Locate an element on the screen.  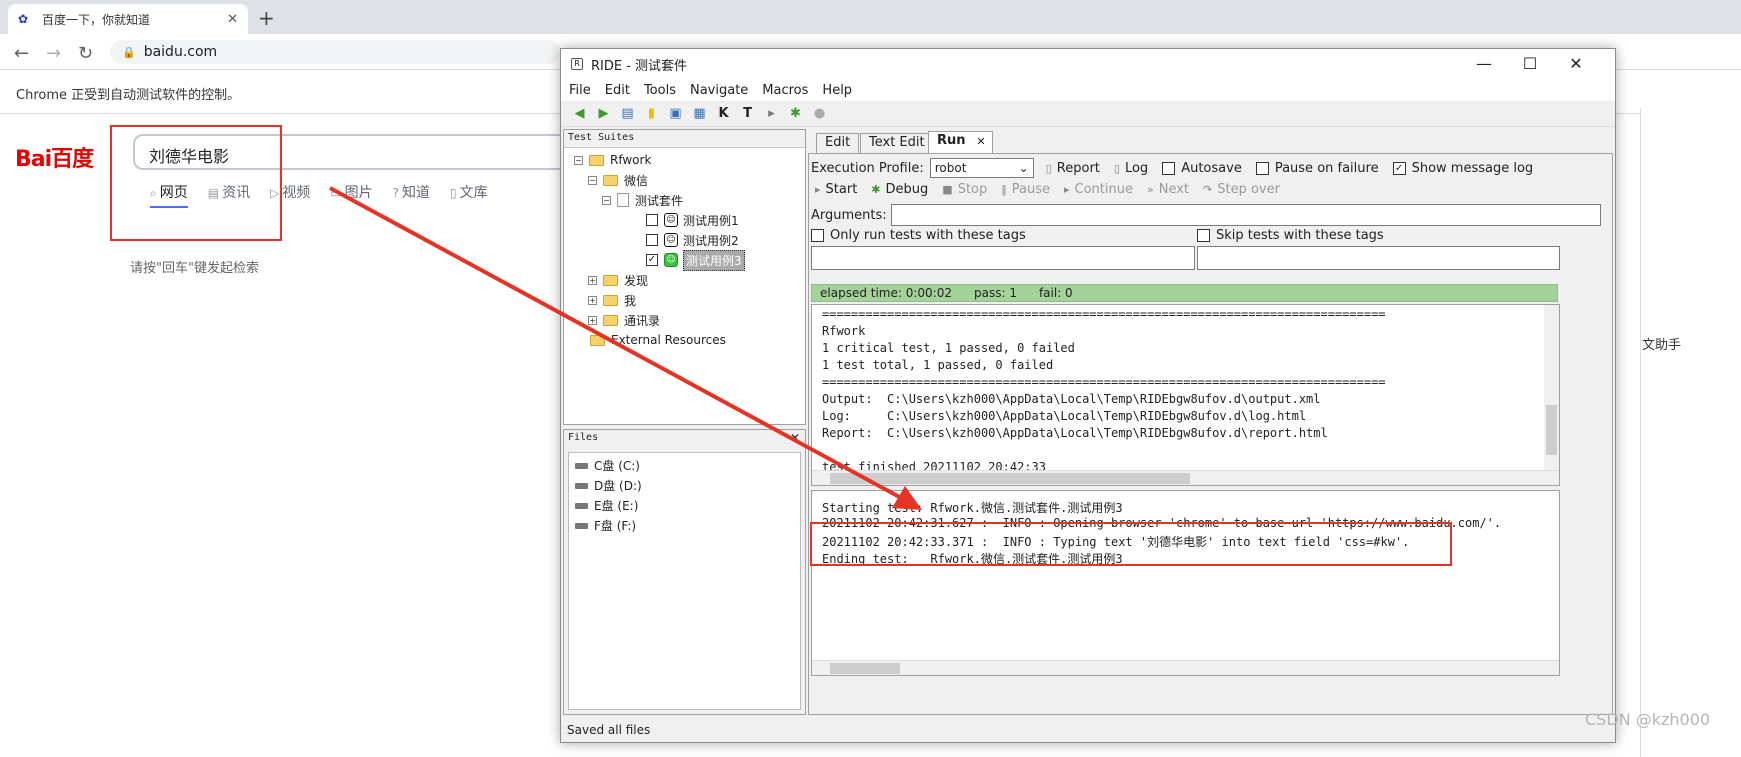
annotation-arrowhead is located at coordinates (907, 498).